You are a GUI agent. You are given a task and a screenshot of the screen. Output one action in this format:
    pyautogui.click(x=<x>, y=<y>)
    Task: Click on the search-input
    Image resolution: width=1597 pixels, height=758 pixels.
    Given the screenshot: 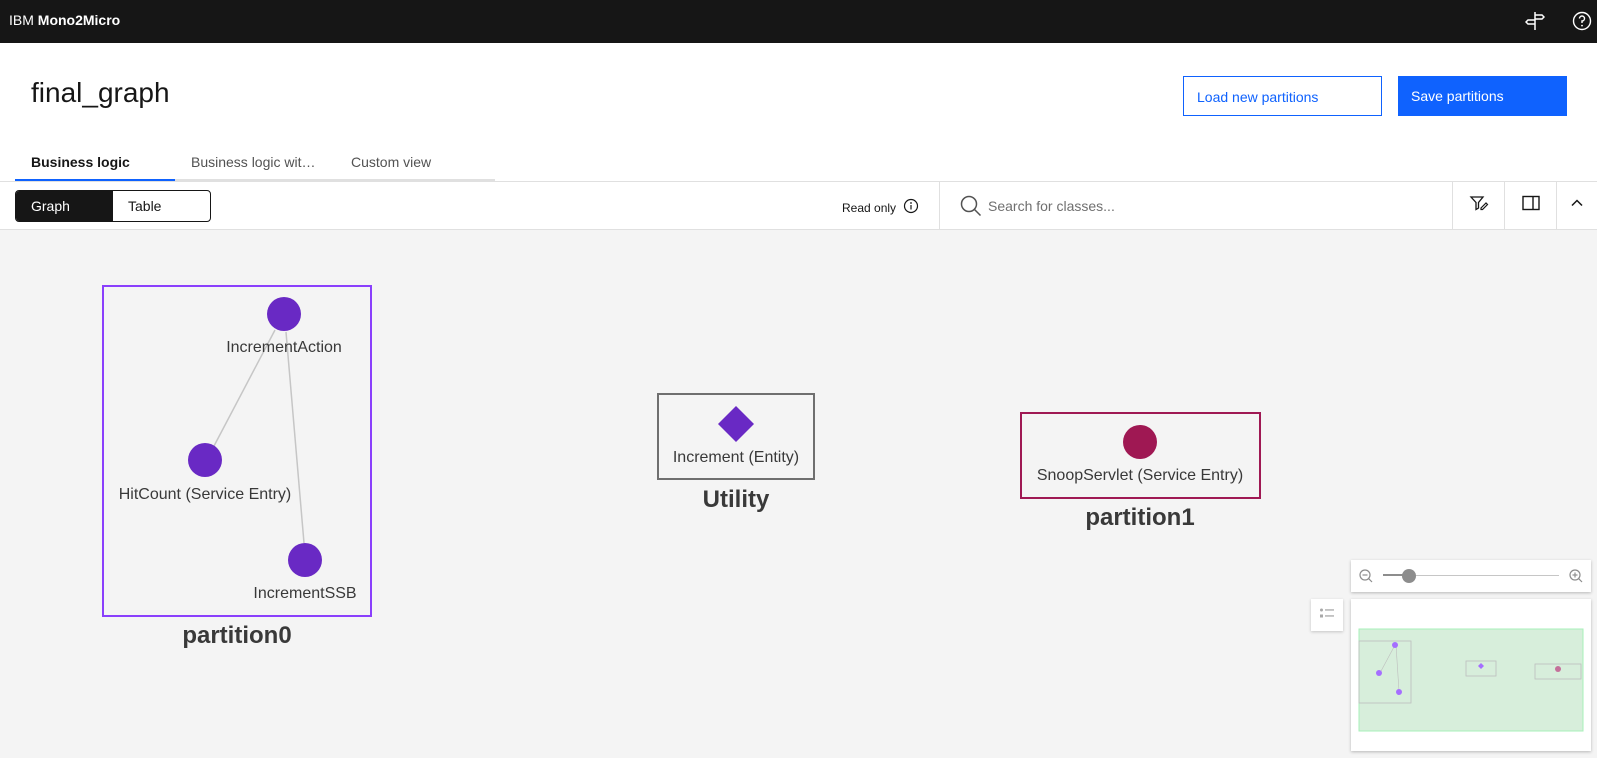 What is the action you would take?
    pyautogui.click(x=1208, y=206)
    